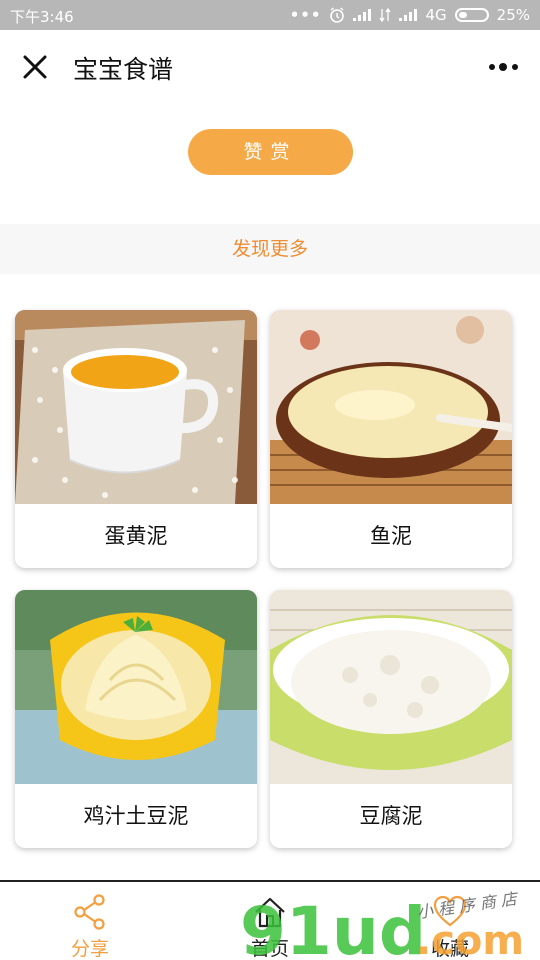 The width and height of the screenshot is (540, 960). Describe the element at coordinates (270, 15) in the screenshot. I see `status-bar: 下午3:46 ••• 4G 25%` at that location.